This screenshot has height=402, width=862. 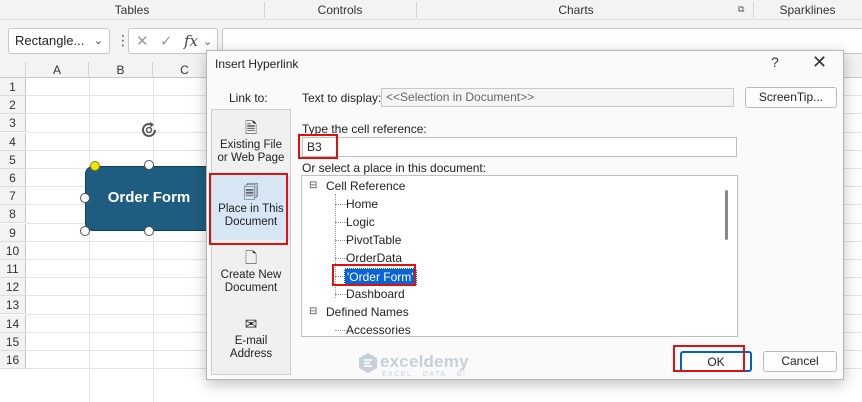 What do you see at coordinates (743, 9) in the screenshot?
I see `charts-dialog-launcher-icon: ⧉` at bounding box center [743, 9].